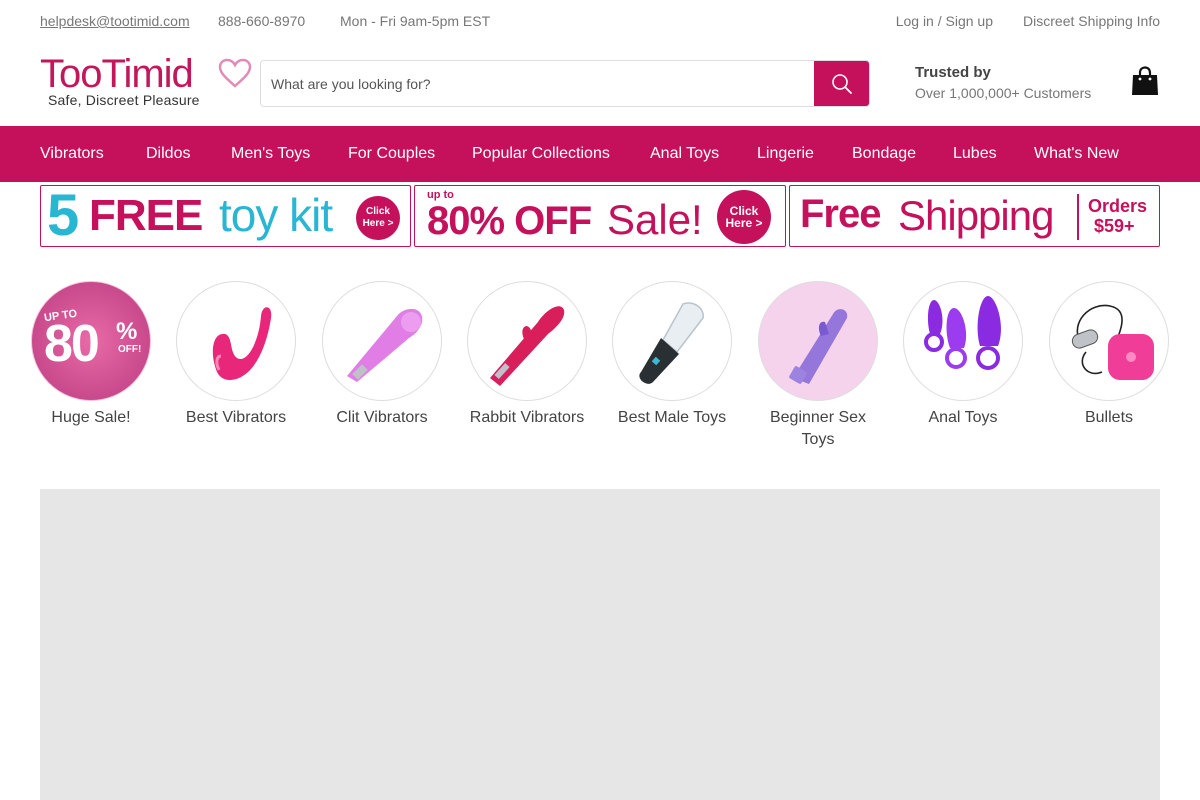  I want to click on search-button, so click(841, 83).